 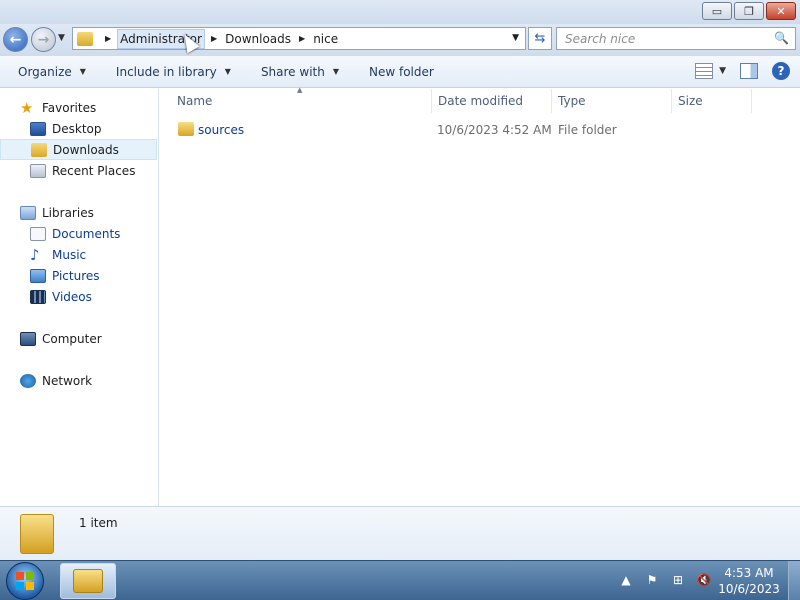 I want to click on include-in-library-button: Include in library ▼, so click(x=173, y=72).